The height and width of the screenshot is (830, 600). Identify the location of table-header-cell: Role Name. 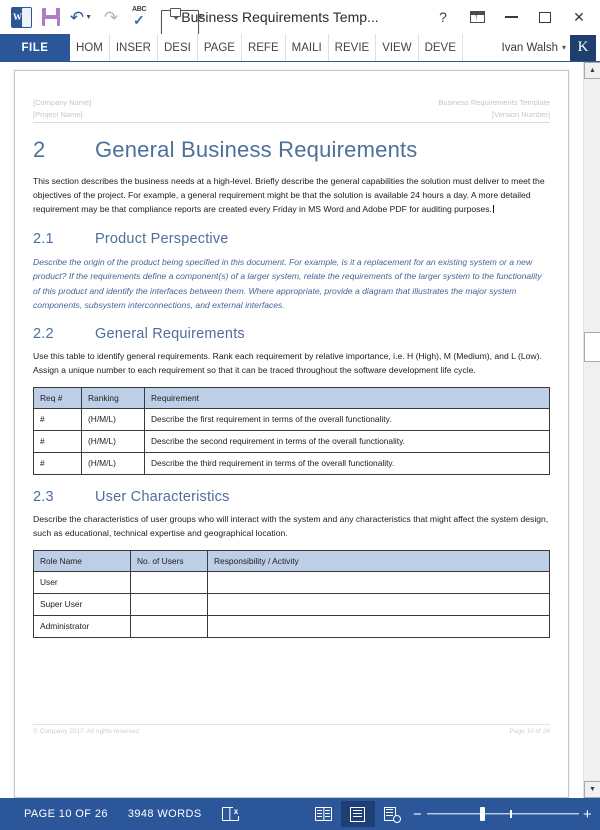
(82, 560).